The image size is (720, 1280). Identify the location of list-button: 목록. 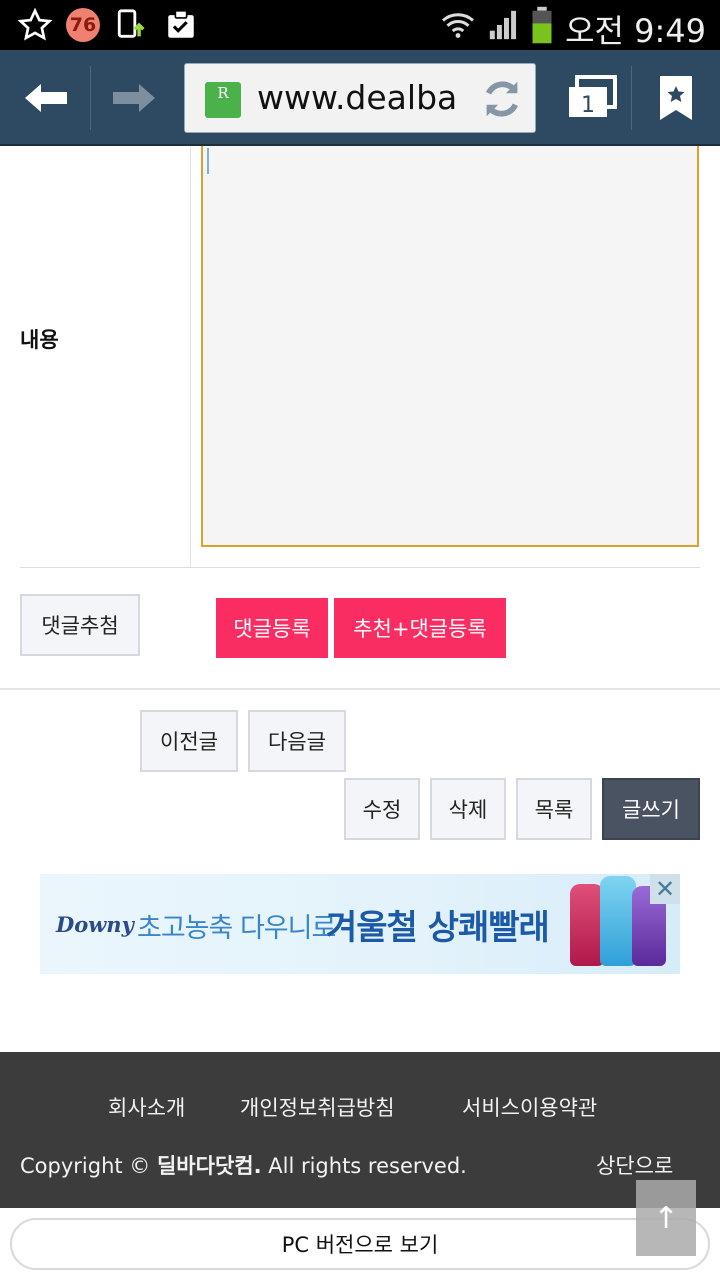
(554, 809).